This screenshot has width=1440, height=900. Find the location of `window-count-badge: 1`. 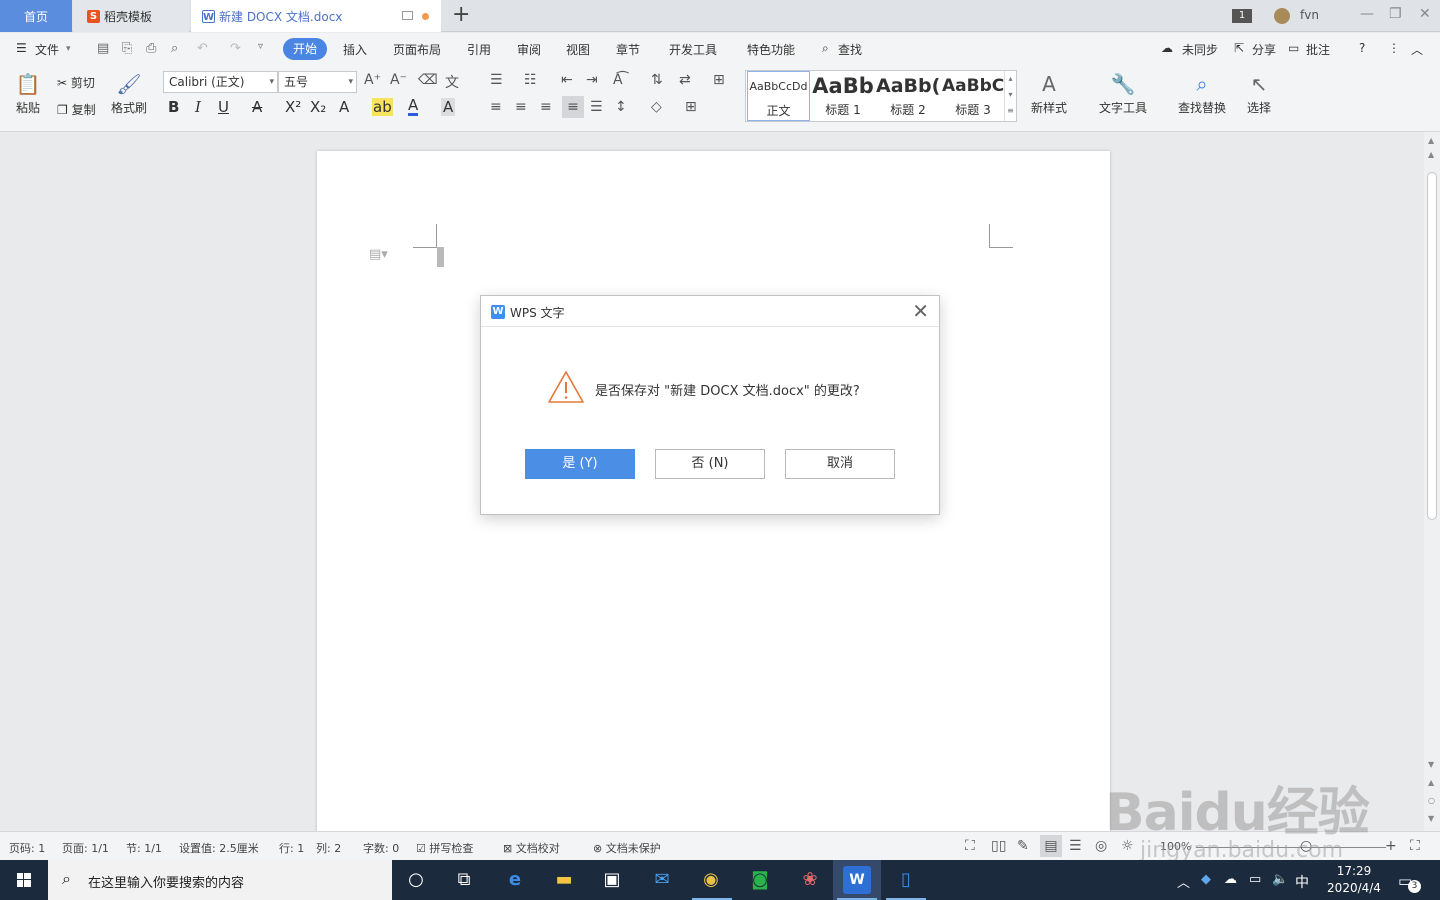

window-count-badge: 1 is located at coordinates (1242, 16).